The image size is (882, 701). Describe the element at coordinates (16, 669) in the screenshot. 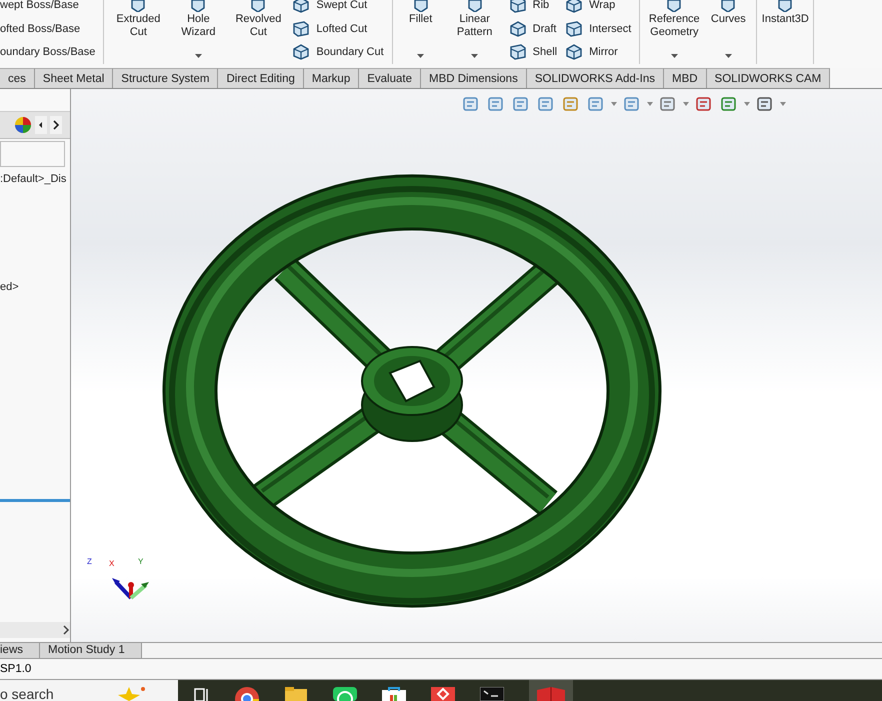

I see `status-text: SP1.0` at that location.